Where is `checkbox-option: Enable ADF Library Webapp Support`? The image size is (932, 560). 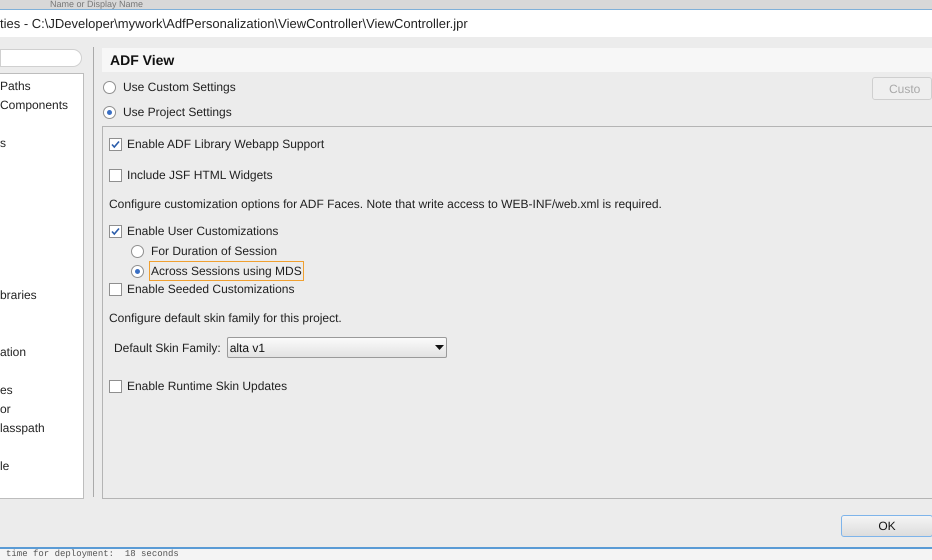
checkbox-option: Enable ADF Library Webapp Support is located at coordinates (520, 144).